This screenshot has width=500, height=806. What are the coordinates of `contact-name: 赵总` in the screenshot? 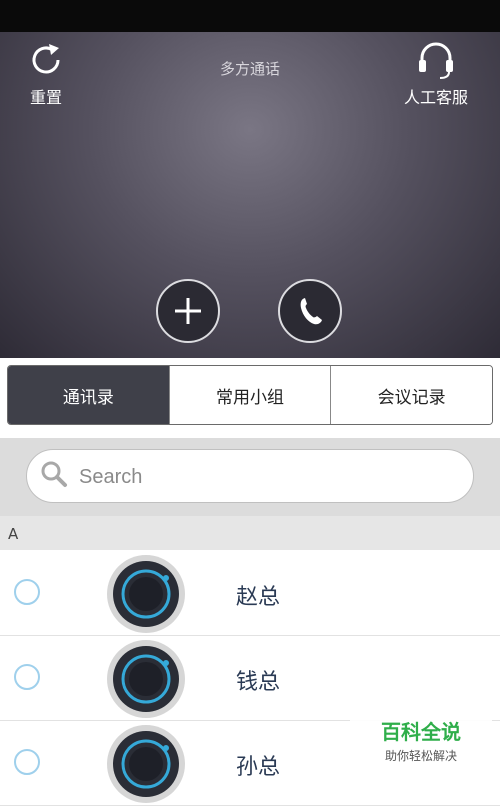 It's located at (258, 597).